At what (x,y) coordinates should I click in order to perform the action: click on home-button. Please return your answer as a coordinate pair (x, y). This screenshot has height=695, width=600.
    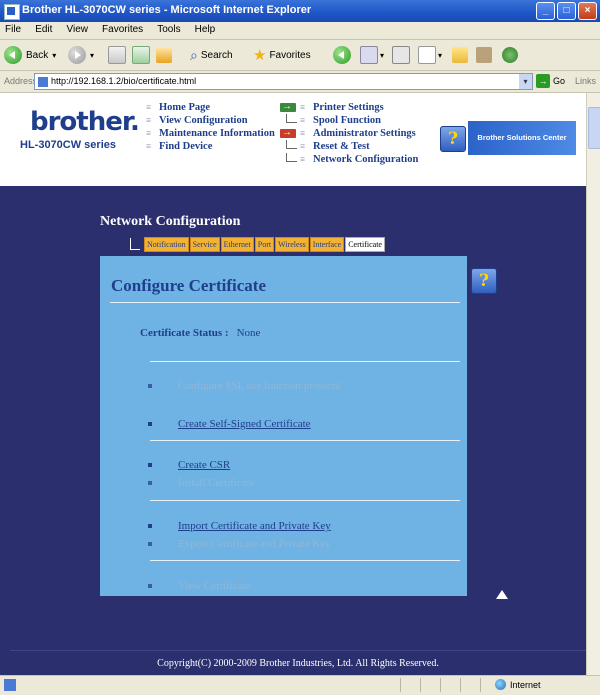
    Looking at the image, I should click on (164, 55).